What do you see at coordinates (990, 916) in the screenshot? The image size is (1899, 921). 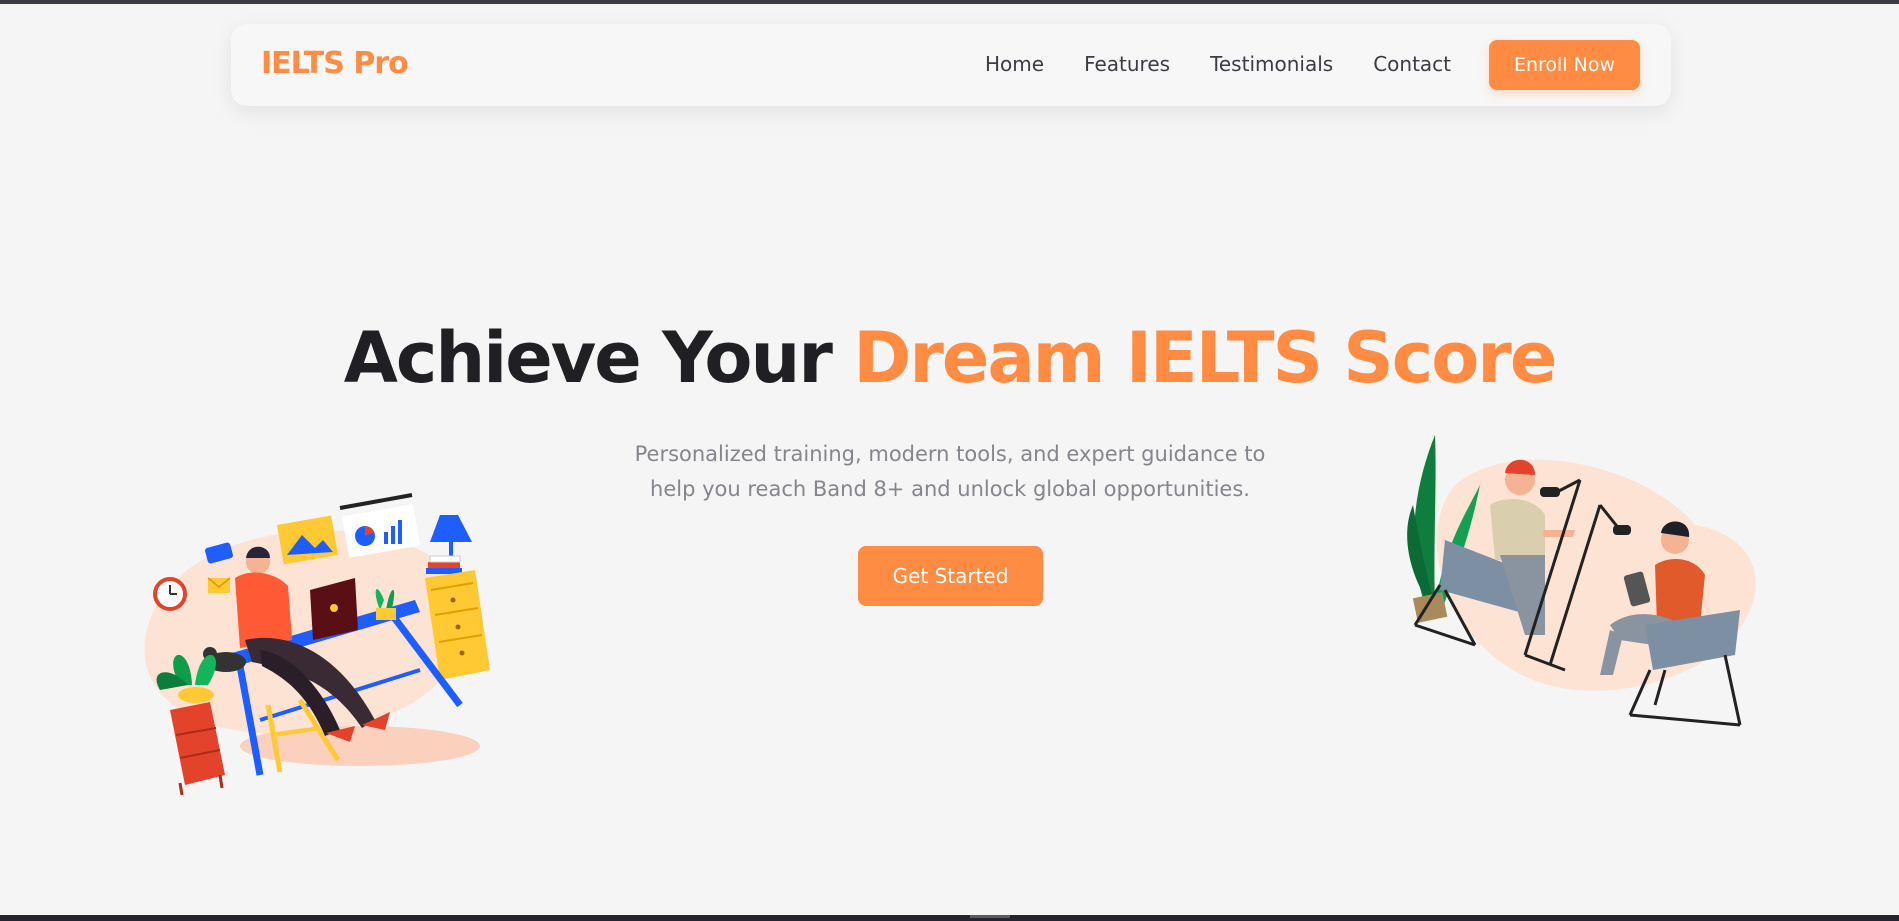 I see `scroll-indicator` at bounding box center [990, 916].